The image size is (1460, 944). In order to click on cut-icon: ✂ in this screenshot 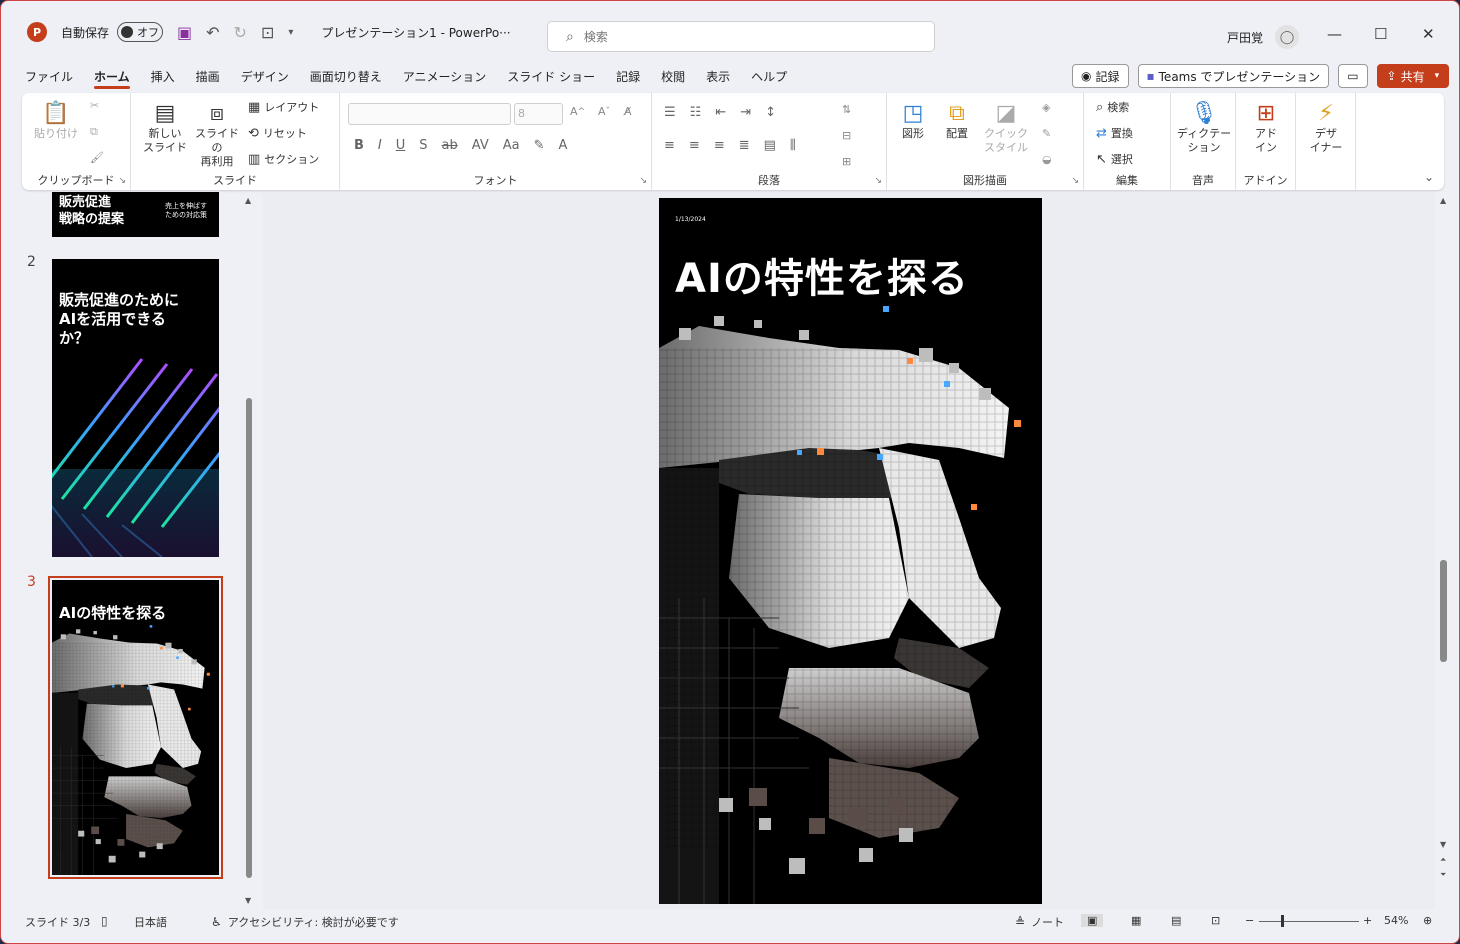, I will do `click(94, 105)`.